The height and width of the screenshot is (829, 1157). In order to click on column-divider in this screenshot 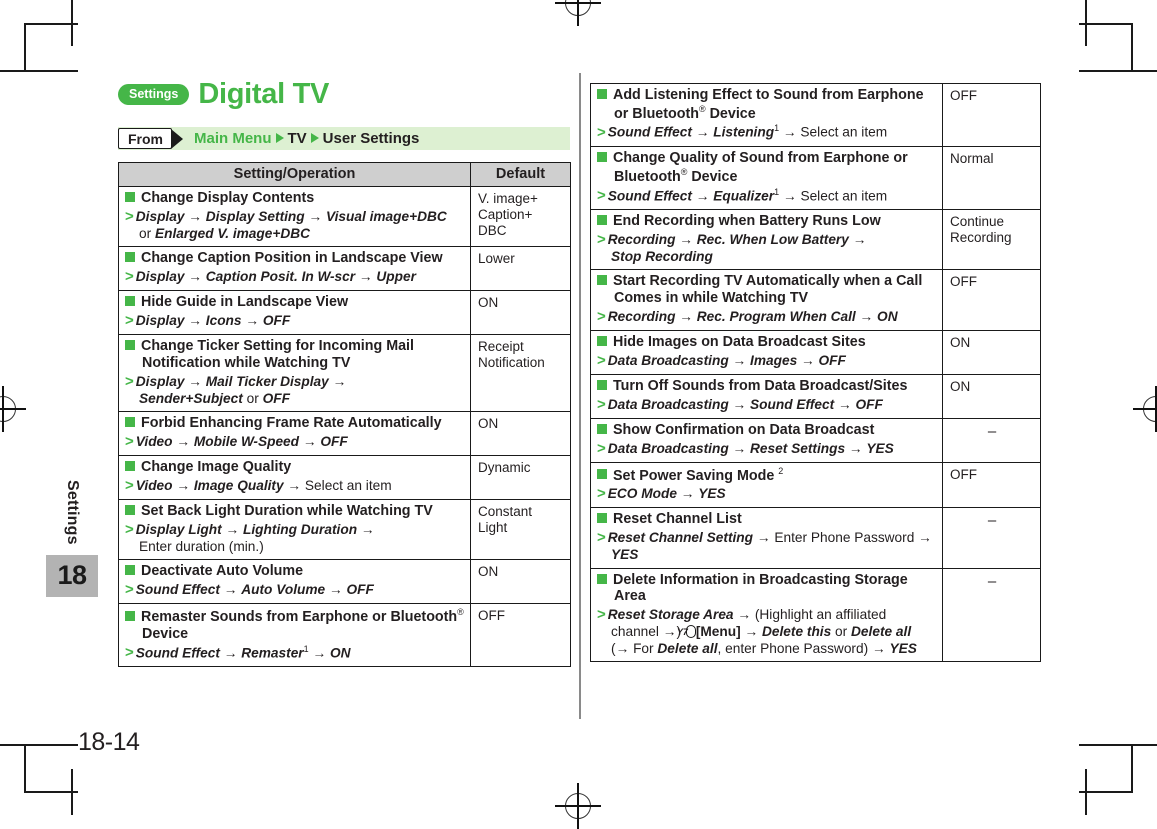, I will do `click(580, 396)`.